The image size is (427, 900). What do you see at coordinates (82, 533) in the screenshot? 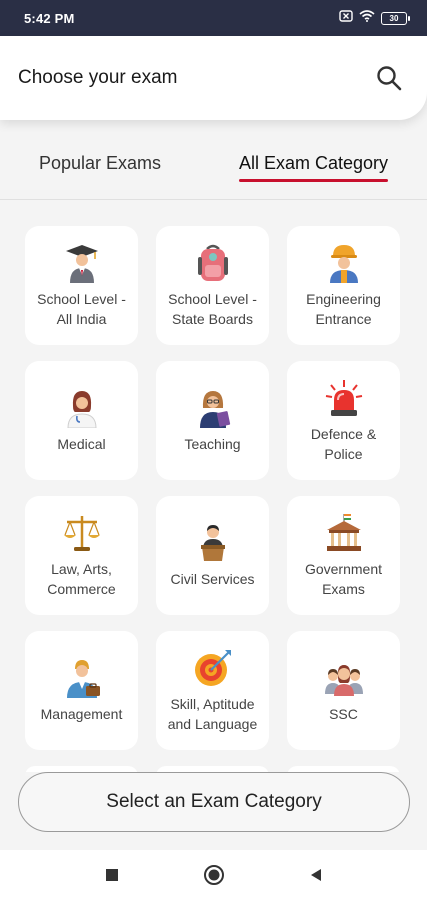
I see `scales-icon` at bounding box center [82, 533].